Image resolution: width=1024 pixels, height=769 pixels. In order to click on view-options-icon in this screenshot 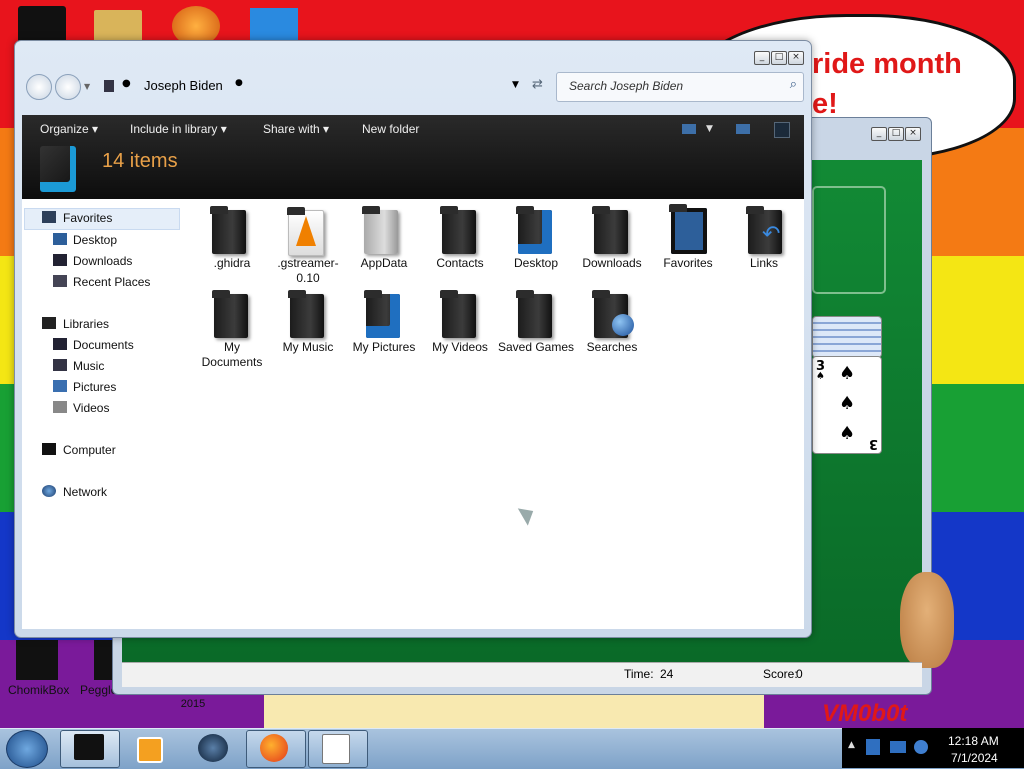, I will do `click(689, 129)`.